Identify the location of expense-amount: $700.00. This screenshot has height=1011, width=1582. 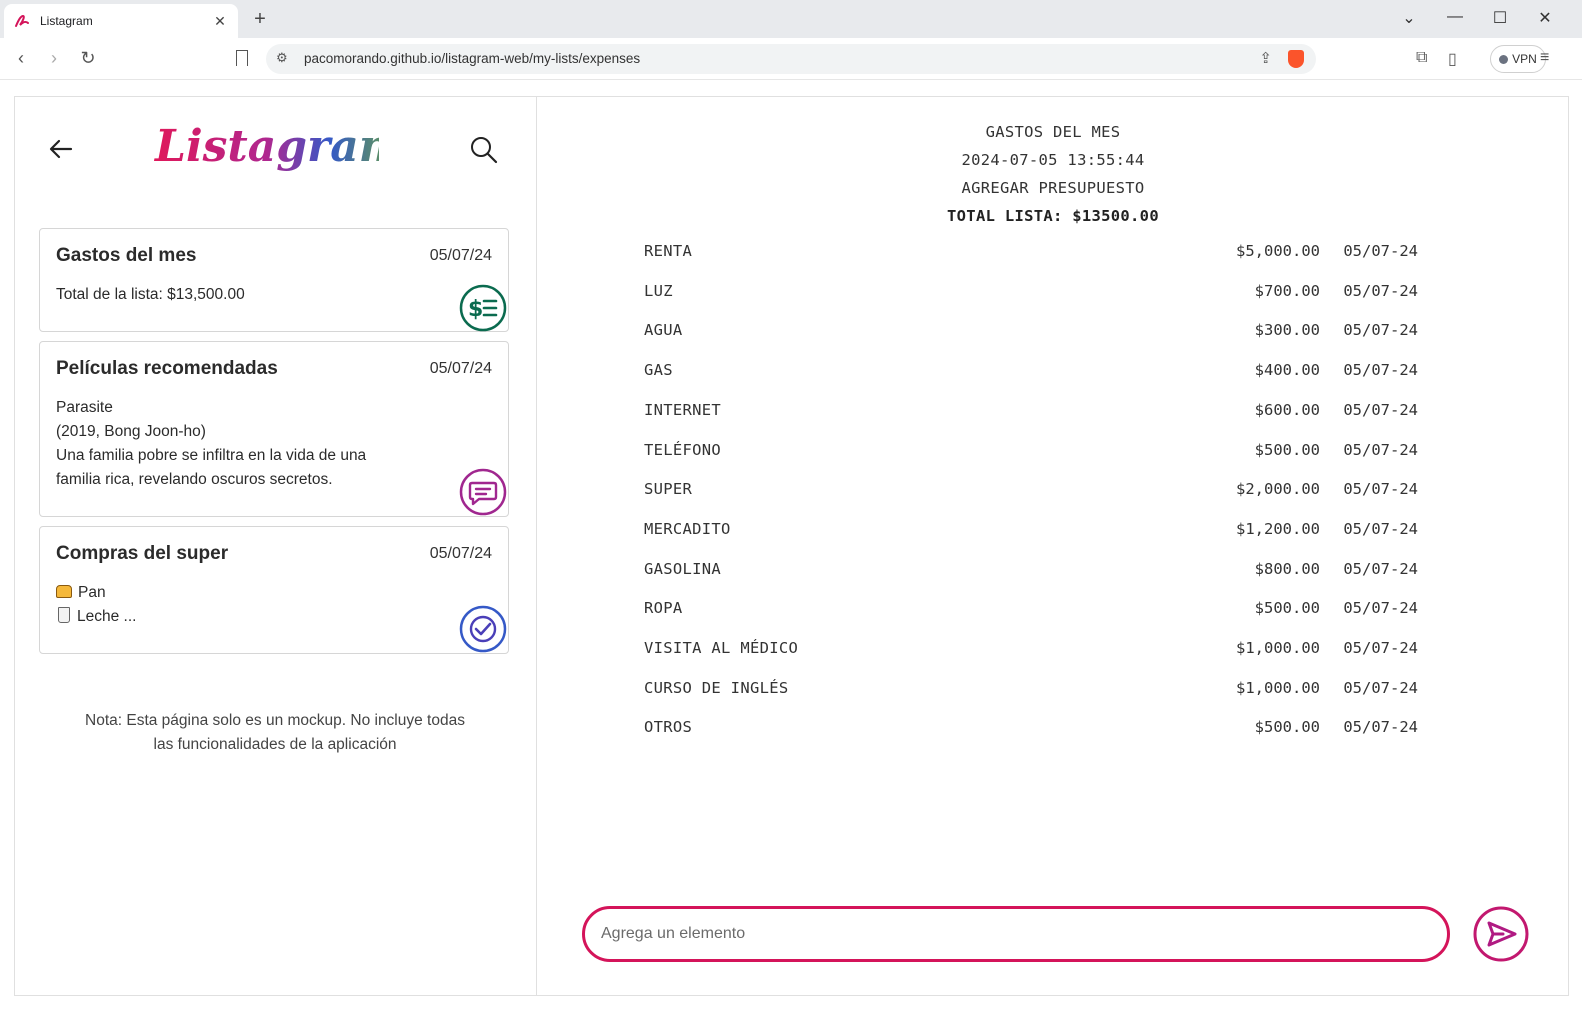
(1287, 290).